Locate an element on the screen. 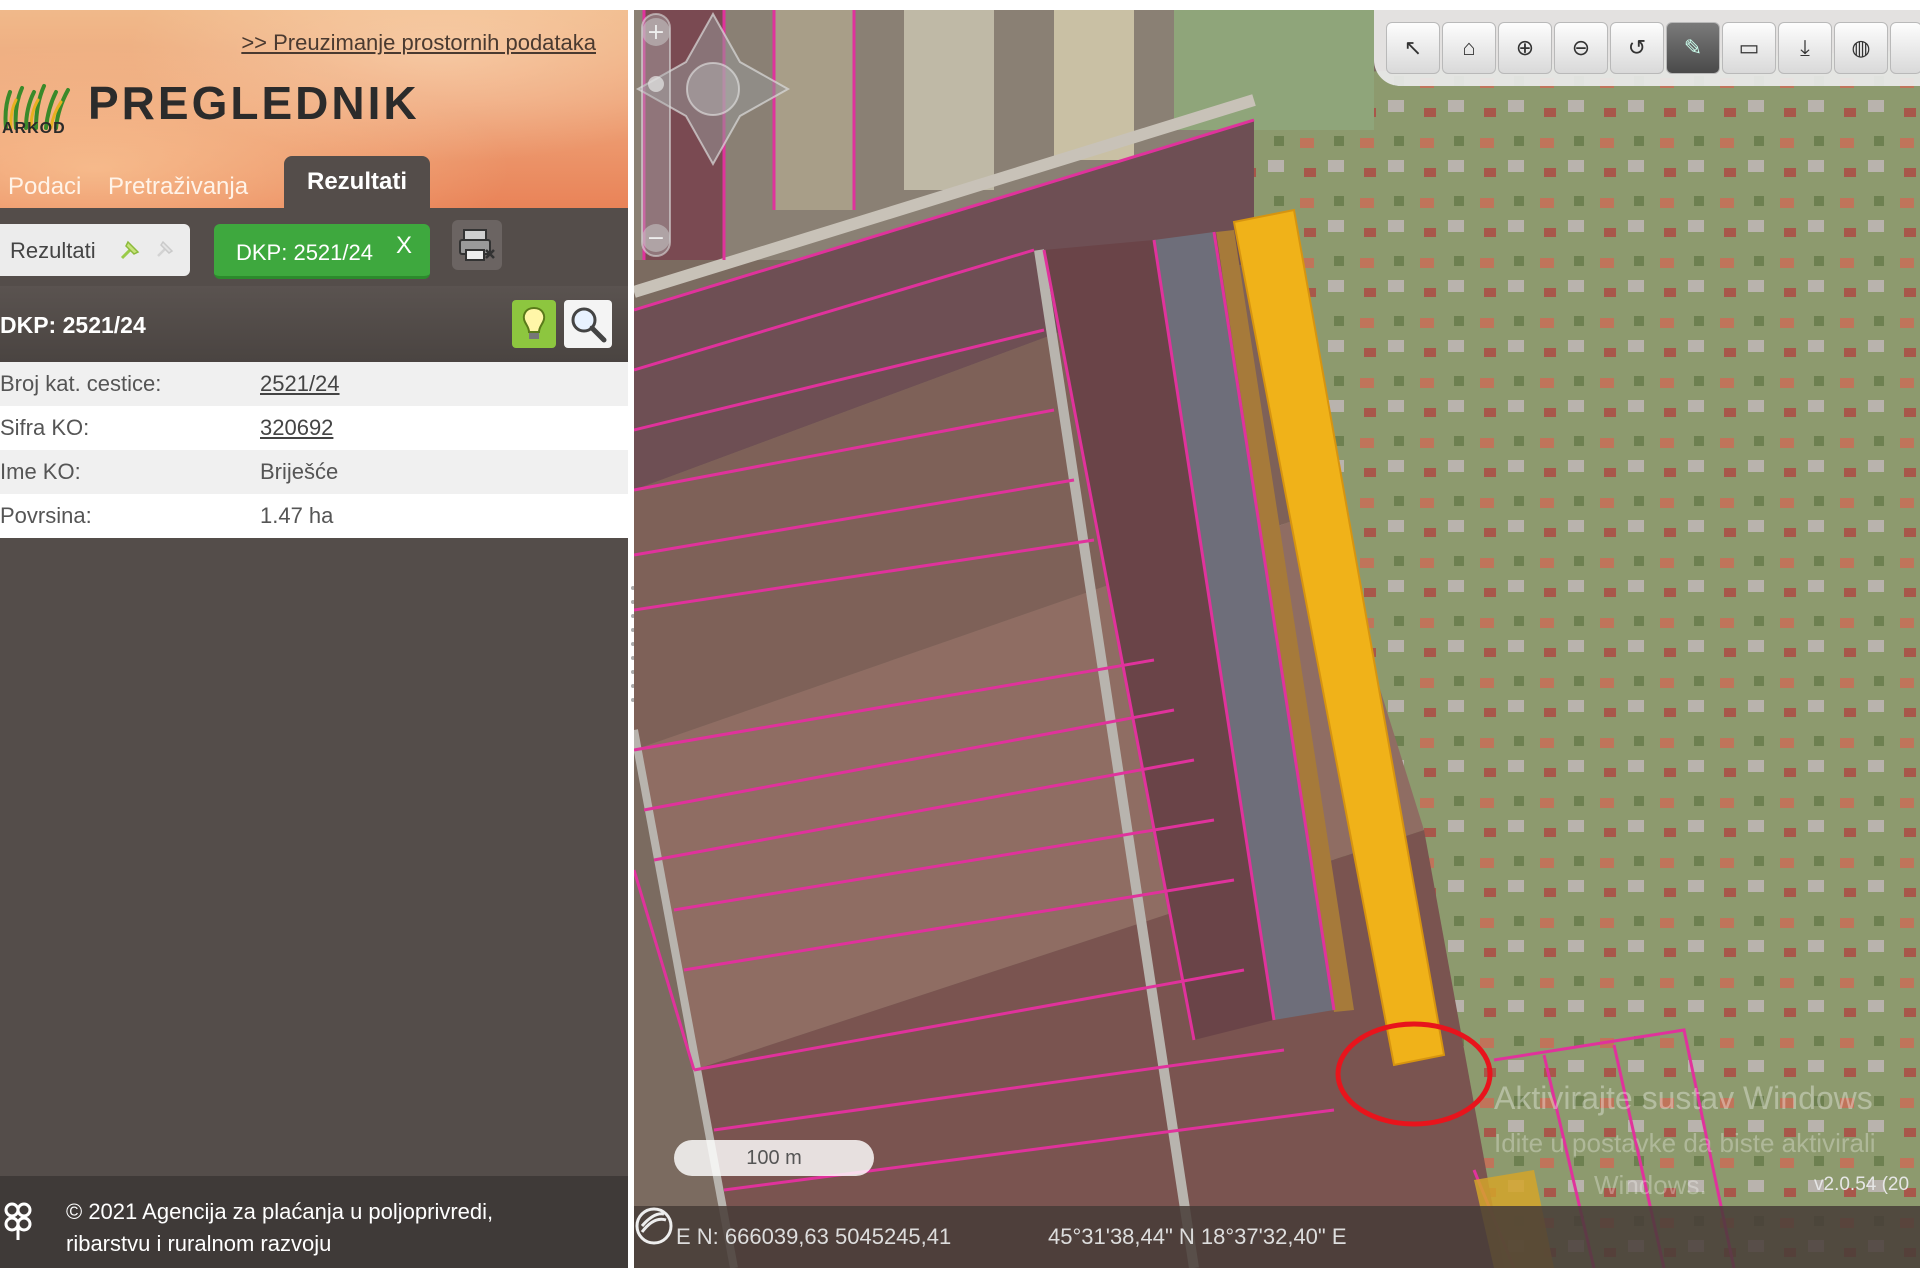 The width and height of the screenshot is (1920, 1268). globe-icon: ◍ is located at coordinates (1861, 47).